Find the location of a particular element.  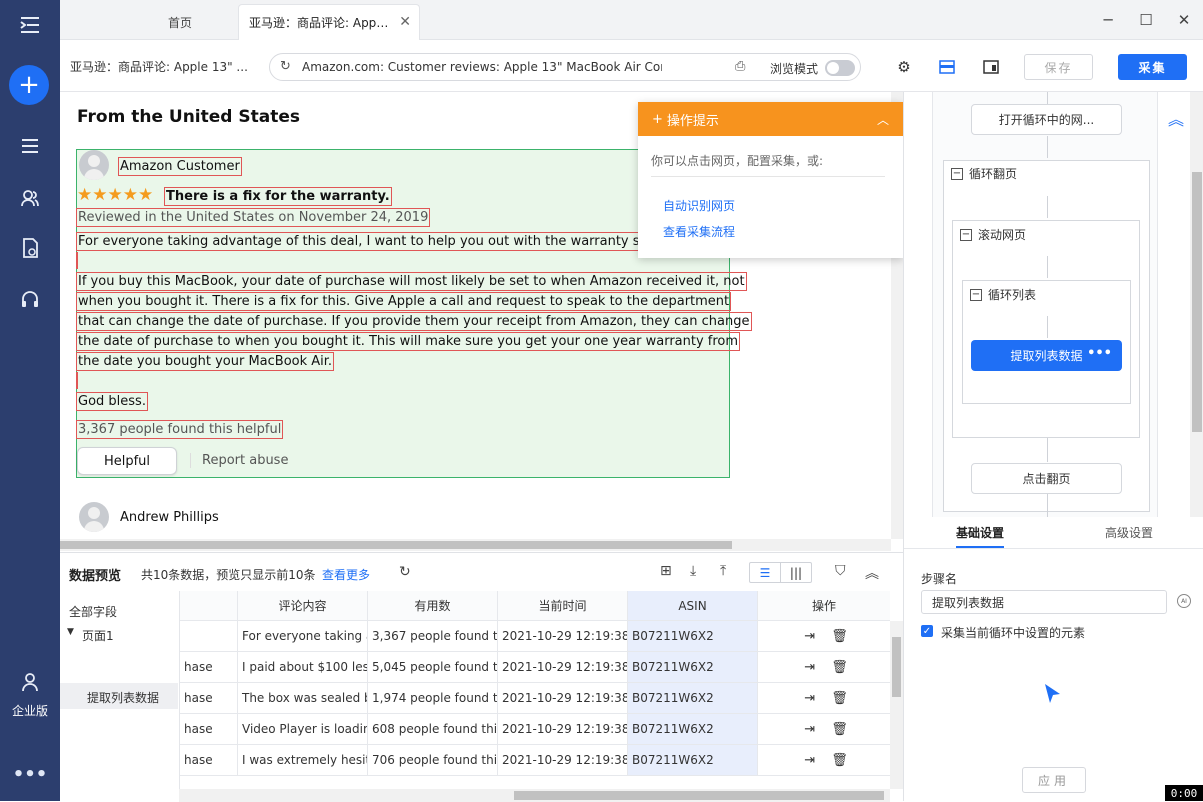

flow-node-extract-list: 提取列表数据 ••• is located at coordinates (1046, 355).